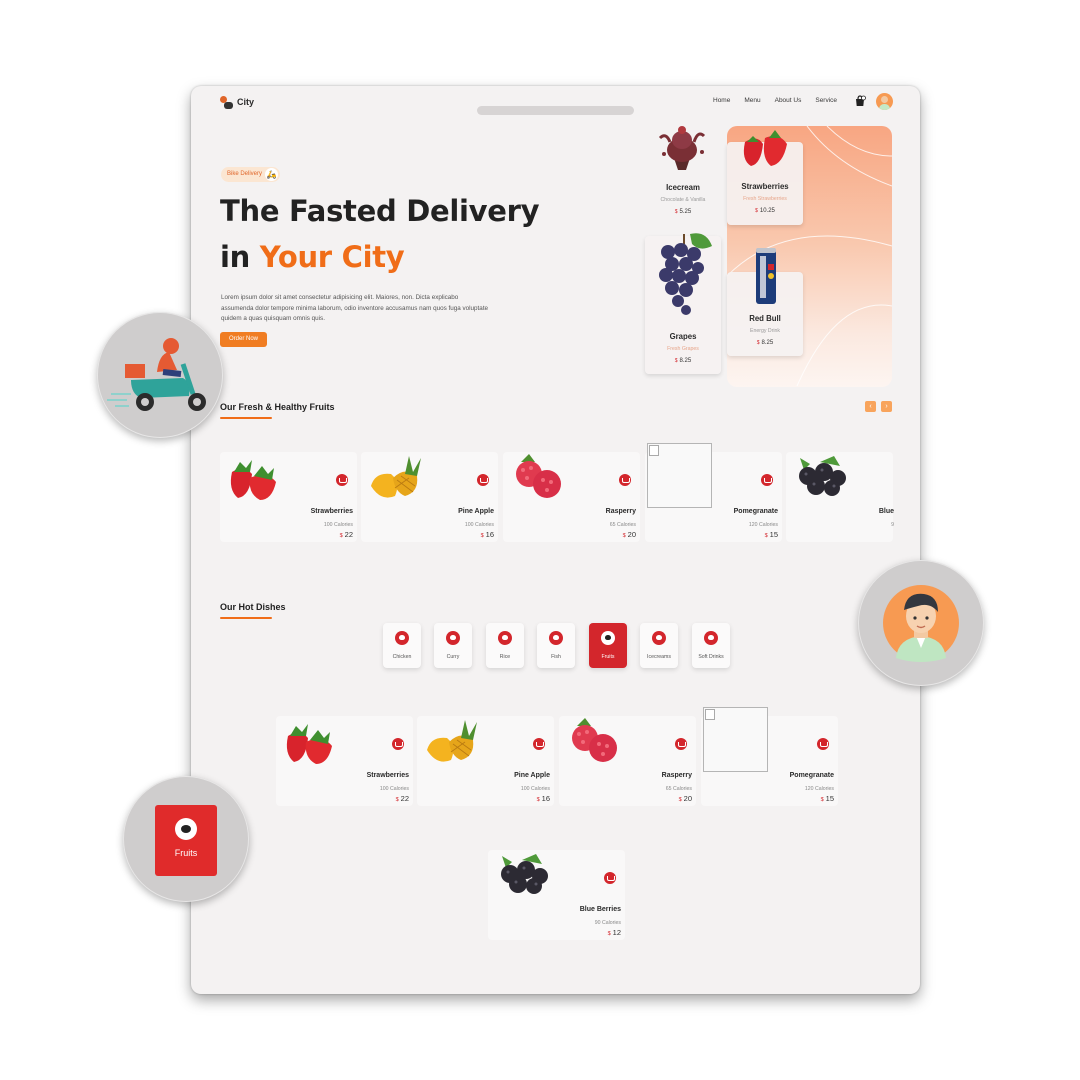 The width and height of the screenshot is (1080, 1080). I want to click on dish-card-blue-berries: Blue Berries 90 Calories $12, so click(556, 895).